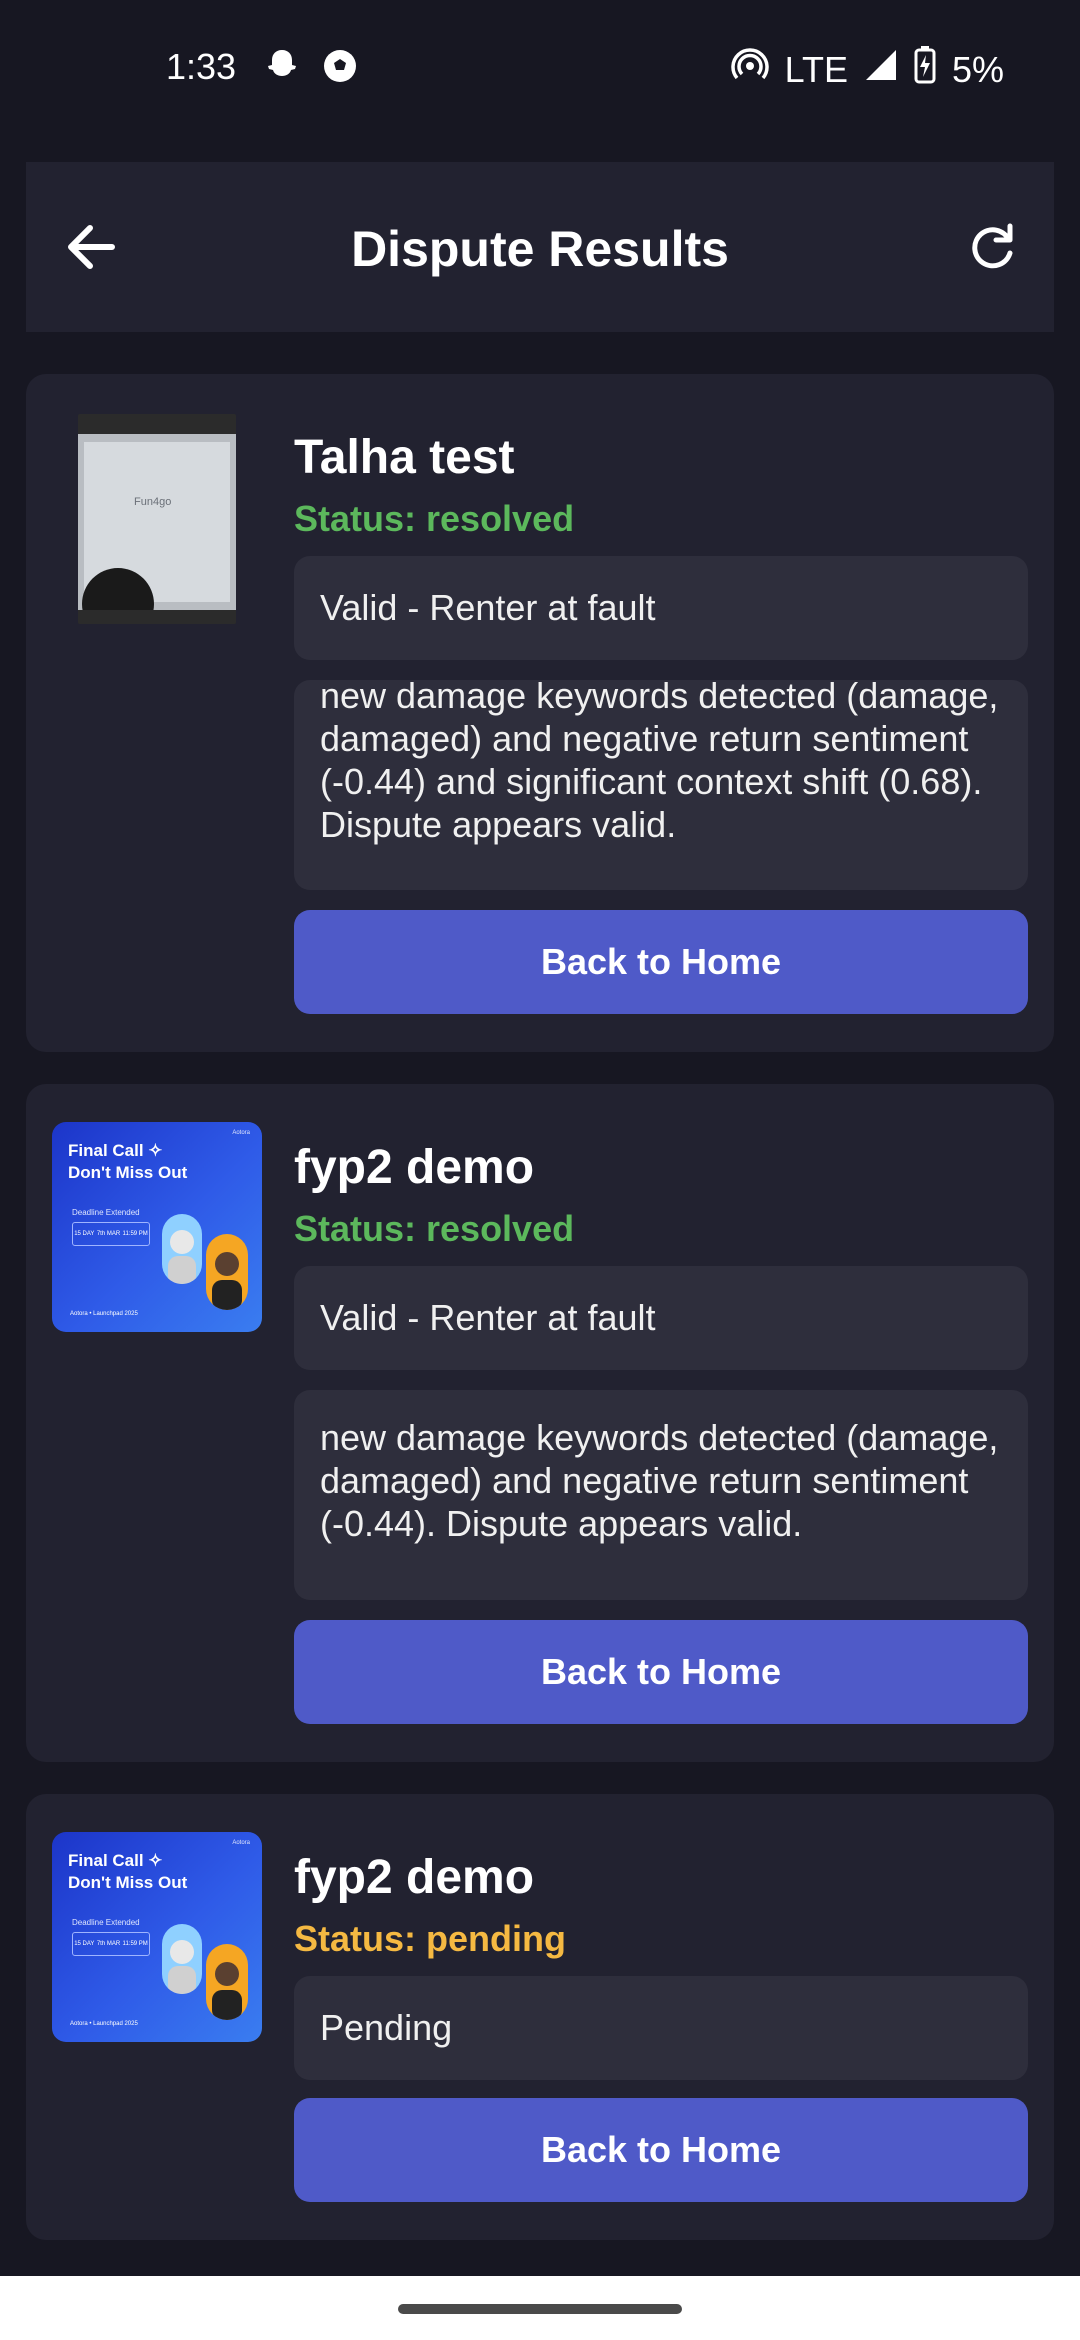 Image resolution: width=1080 pixels, height=2340 pixels. I want to click on page-title: Dispute Results, so click(540, 249).